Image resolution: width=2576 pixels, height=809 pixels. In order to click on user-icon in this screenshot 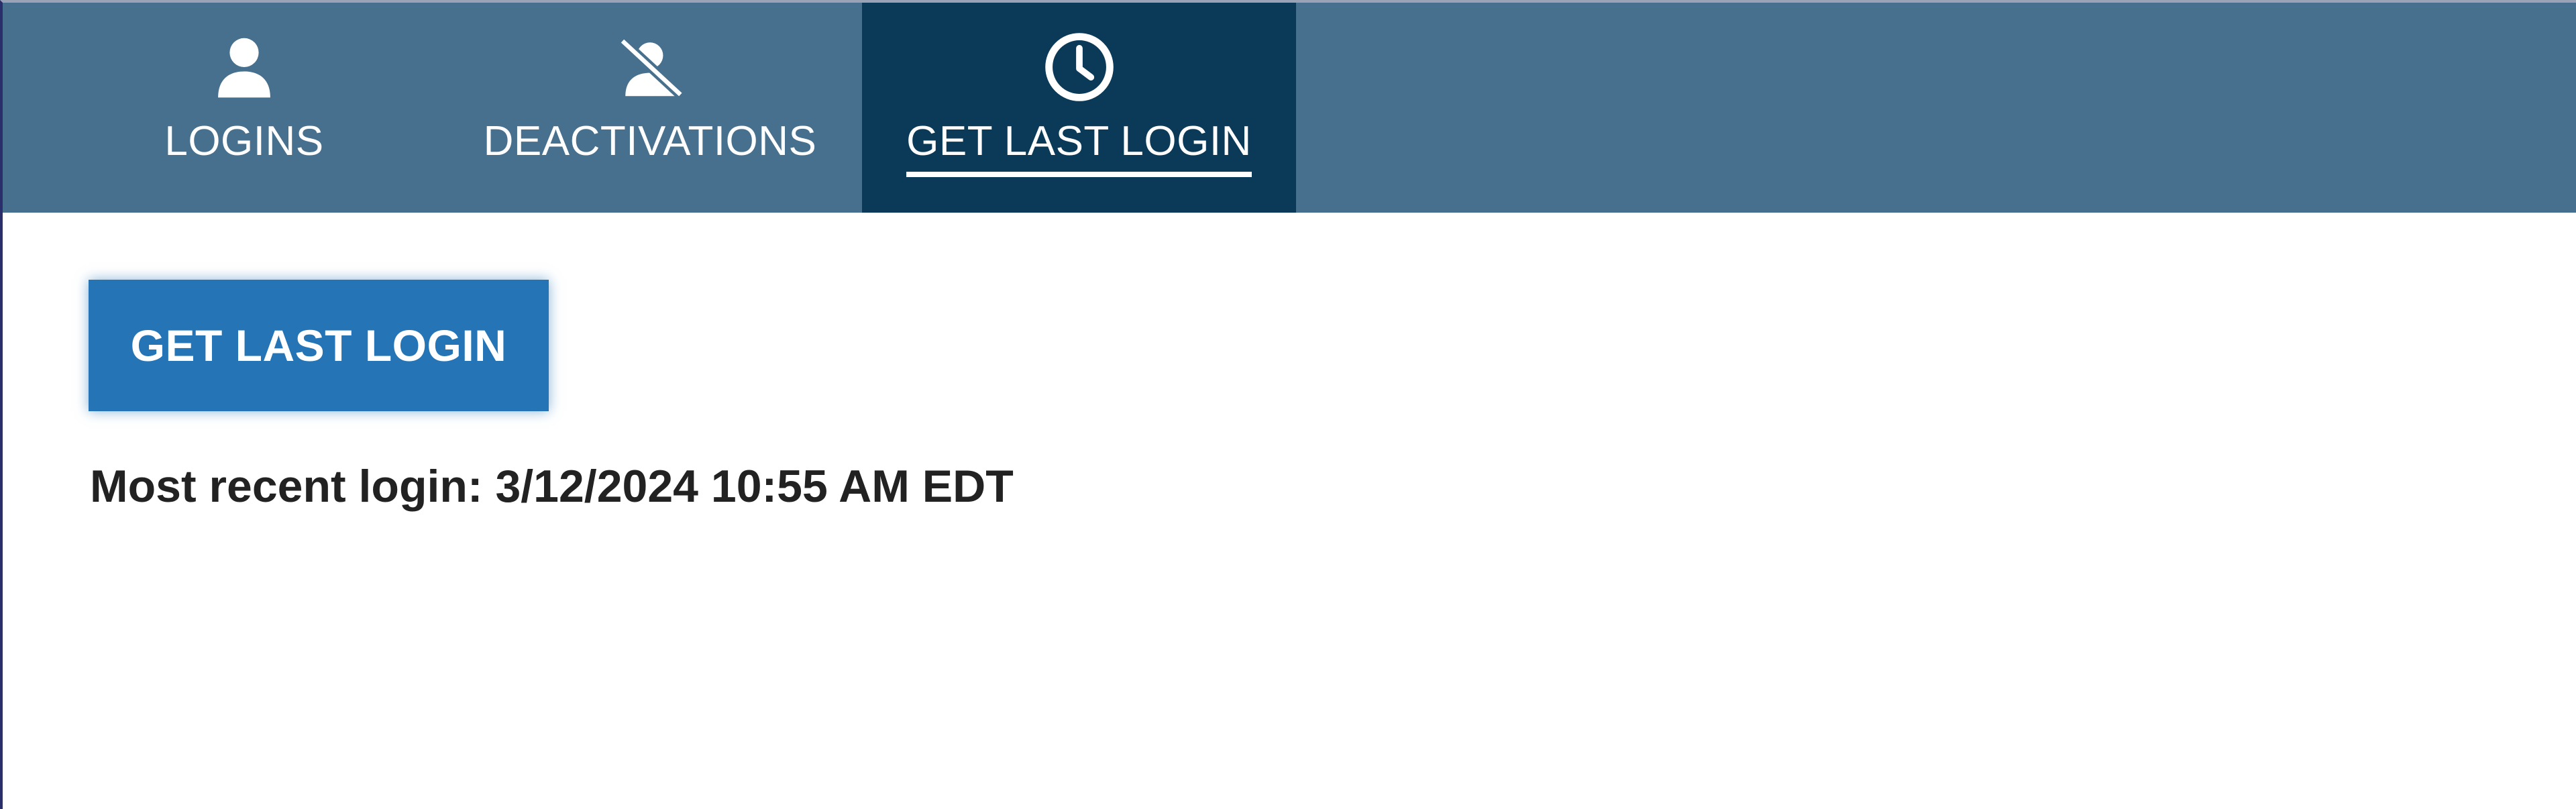, I will do `click(244, 68)`.